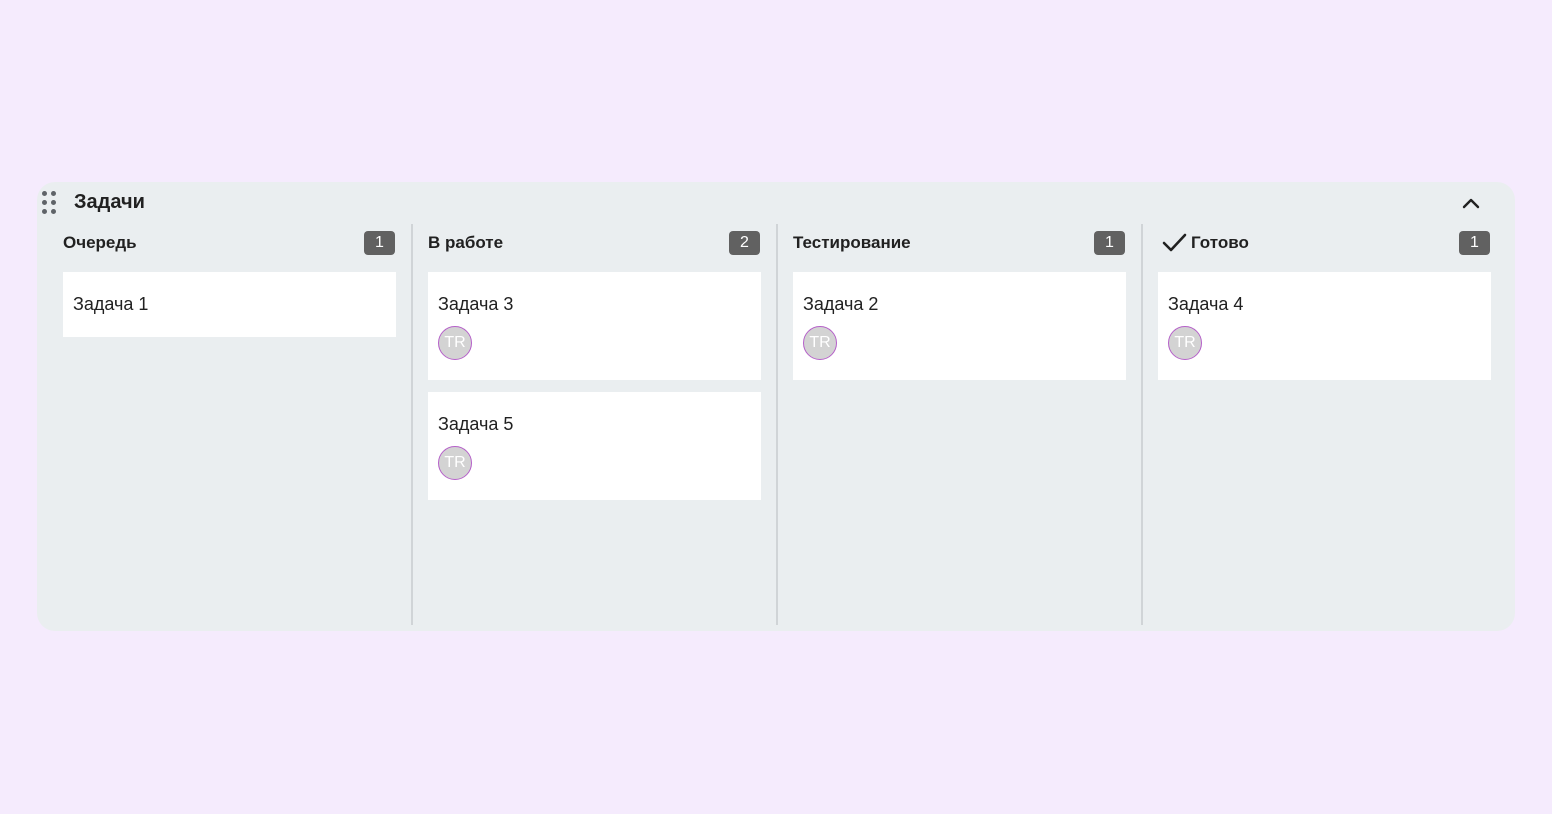 This screenshot has height=814, width=1552. What do you see at coordinates (852, 242) in the screenshot?
I see `column-title: Тестирование` at bounding box center [852, 242].